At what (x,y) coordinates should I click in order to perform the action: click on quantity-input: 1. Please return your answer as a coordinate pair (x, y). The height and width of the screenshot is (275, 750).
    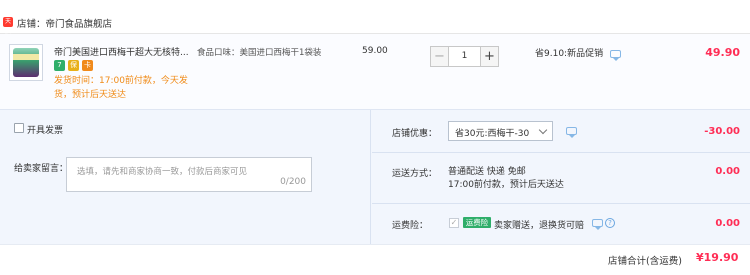
    Looking at the image, I should click on (464, 56).